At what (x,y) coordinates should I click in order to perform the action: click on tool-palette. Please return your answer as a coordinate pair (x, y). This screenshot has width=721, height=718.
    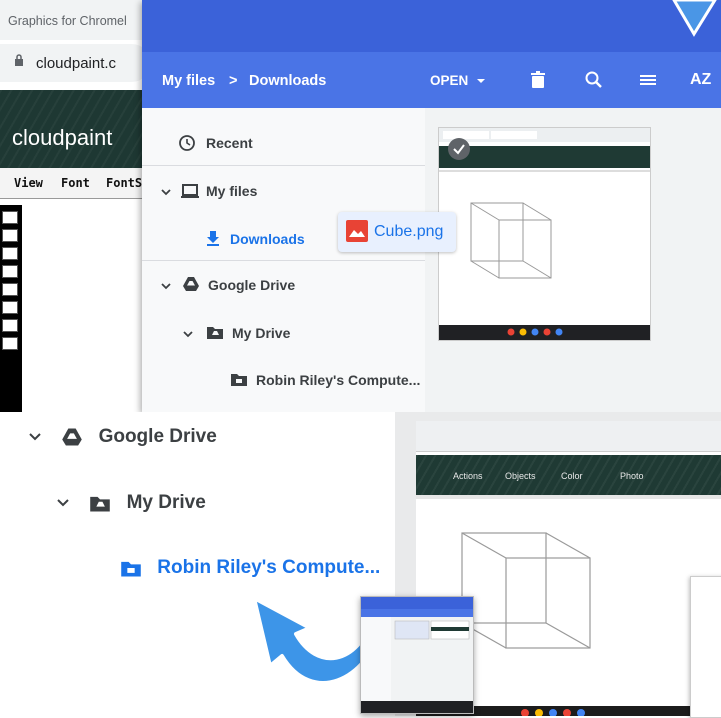
    Looking at the image, I should click on (11, 309).